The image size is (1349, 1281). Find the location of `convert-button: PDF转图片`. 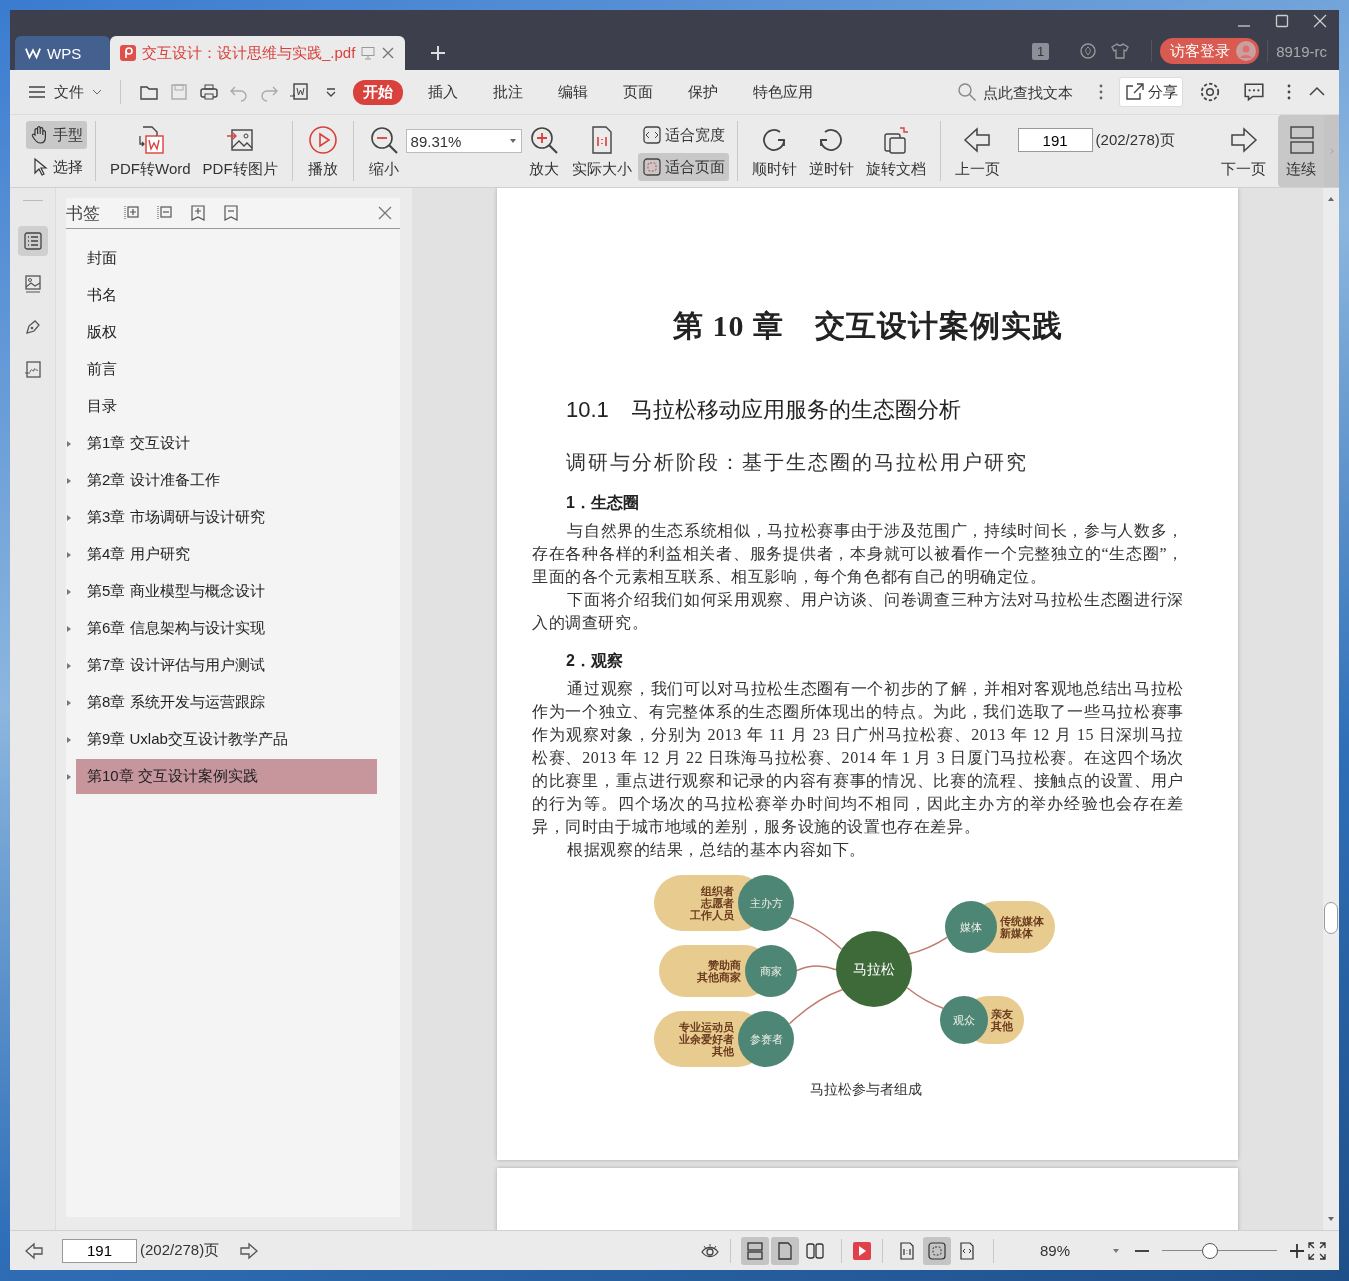

convert-button: PDF转图片 is located at coordinates (240, 151).